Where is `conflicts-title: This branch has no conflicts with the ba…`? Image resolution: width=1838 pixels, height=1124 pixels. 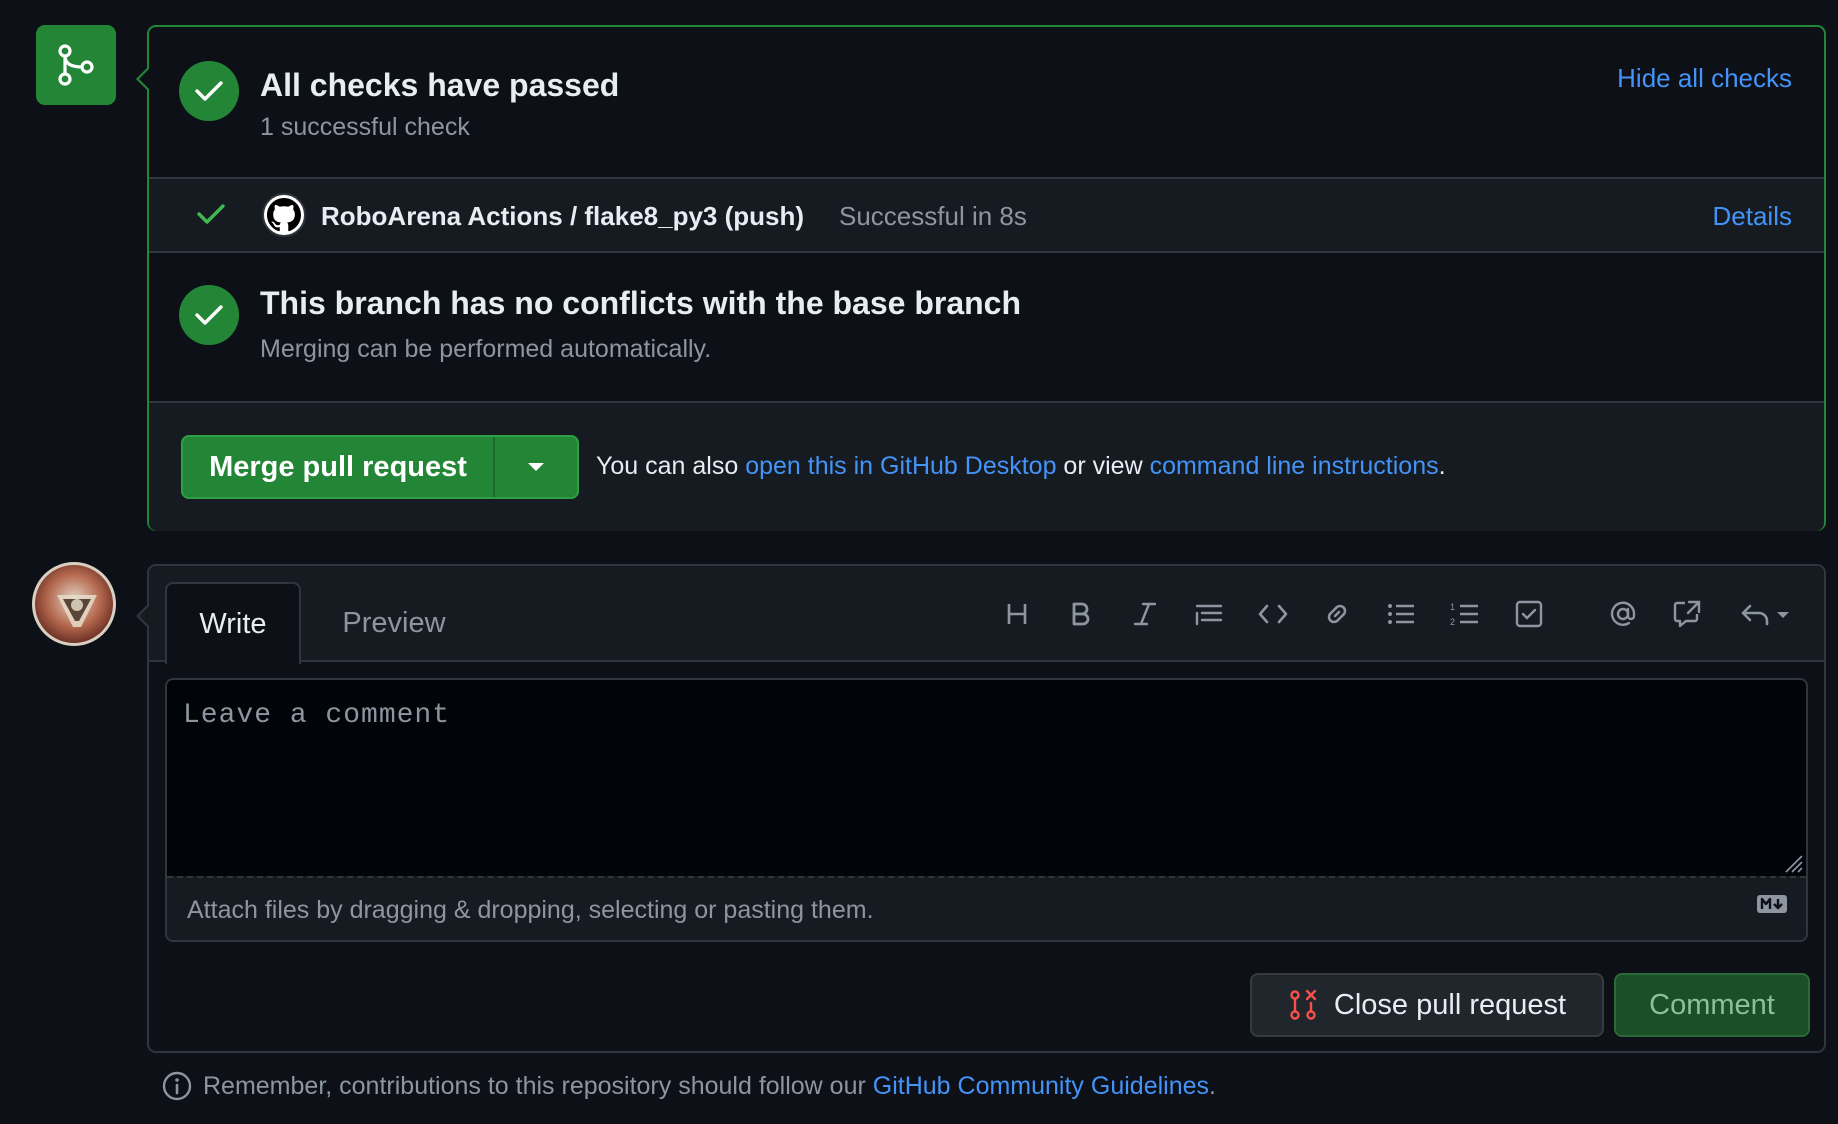
conflicts-title: This branch has no conflicts with the ba… is located at coordinates (641, 303).